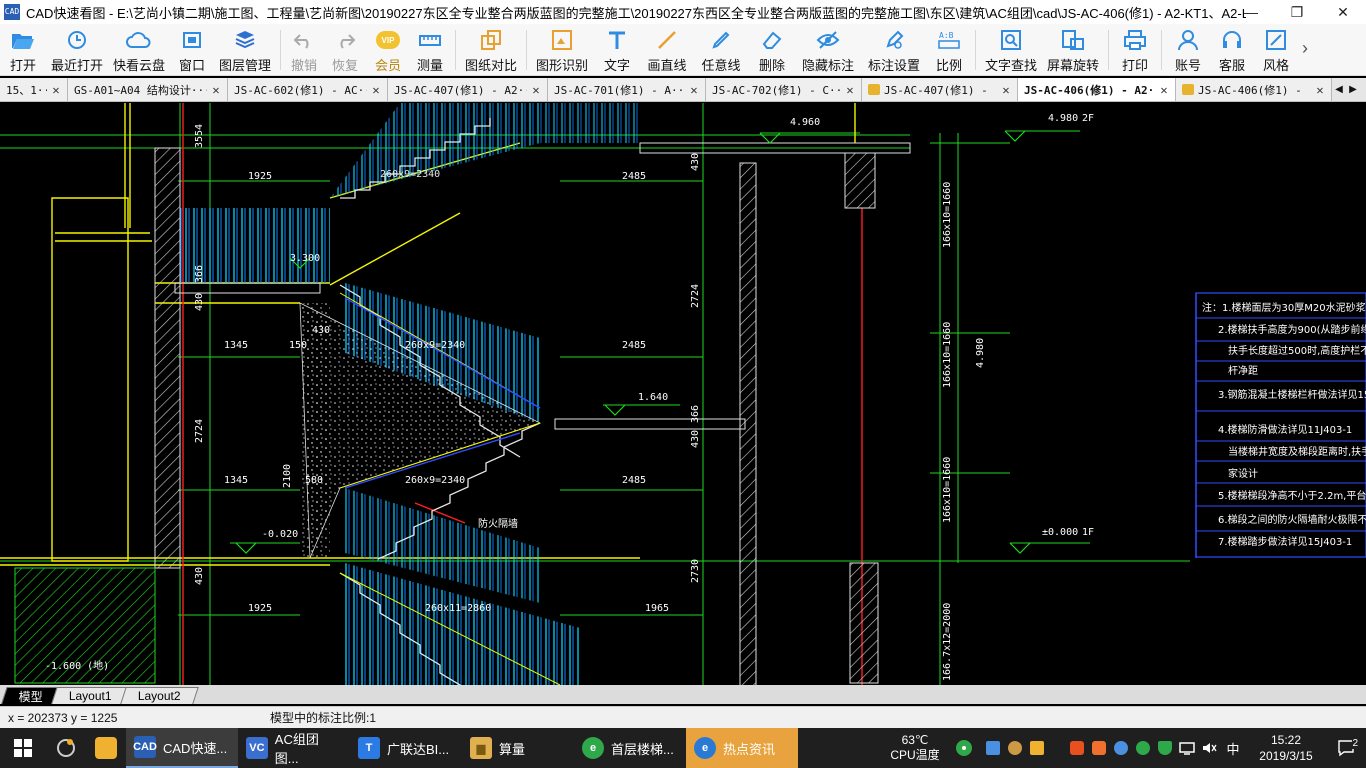 The width and height of the screenshot is (1366, 768). Describe the element at coordinates (23, 748) in the screenshot. I see `start-button` at that location.